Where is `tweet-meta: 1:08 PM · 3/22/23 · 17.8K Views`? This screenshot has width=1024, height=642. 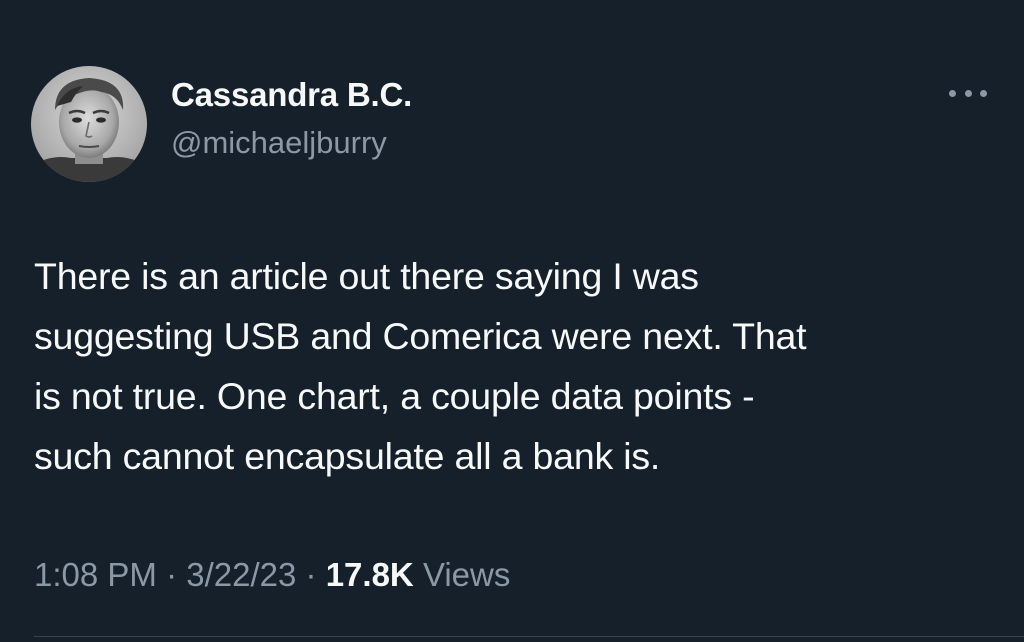 tweet-meta: 1:08 PM · 3/22/23 · 17.8K Views is located at coordinates (272, 575).